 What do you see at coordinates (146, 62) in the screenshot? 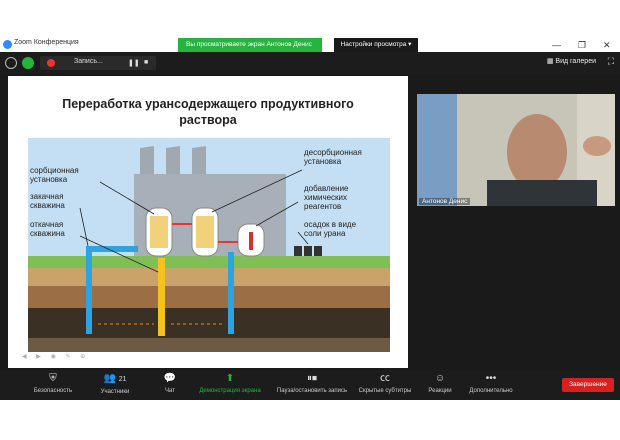
I see `stop-recording-icon: ■` at bounding box center [146, 62].